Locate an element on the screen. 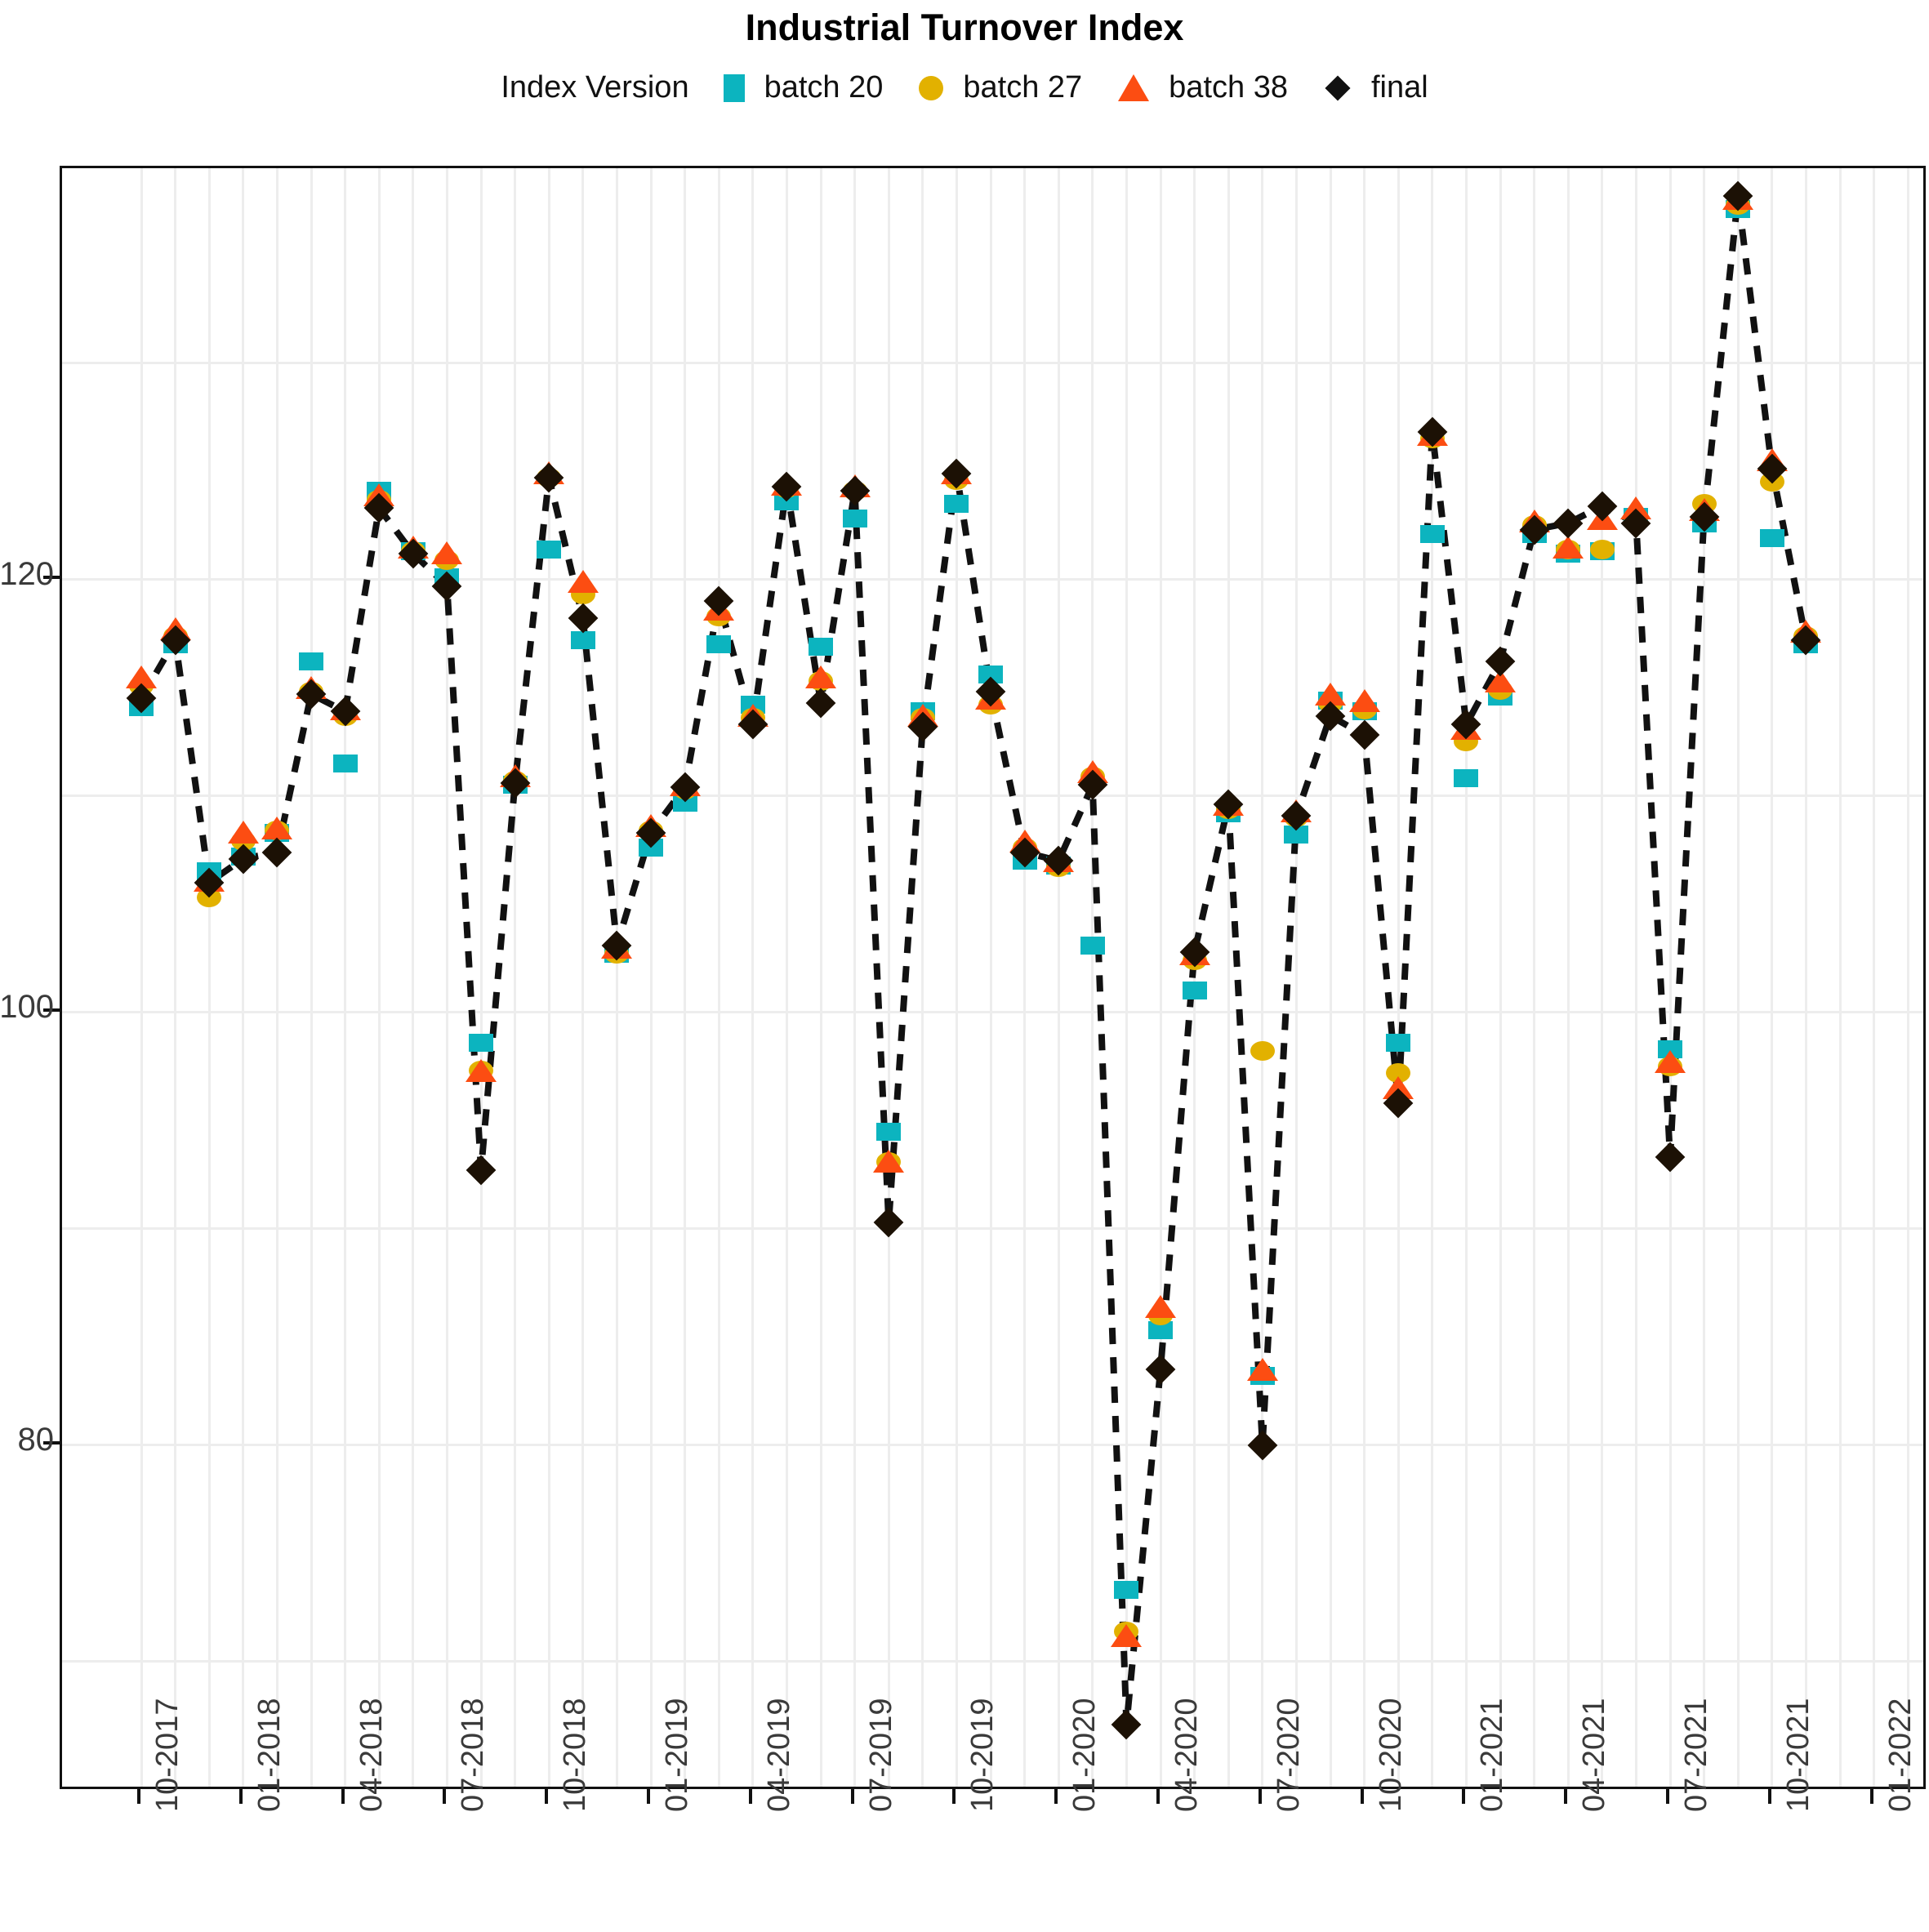 The height and width of the screenshot is (1932, 1929). legend-item-batch-38: batch 38 is located at coordinates (1203, 87).